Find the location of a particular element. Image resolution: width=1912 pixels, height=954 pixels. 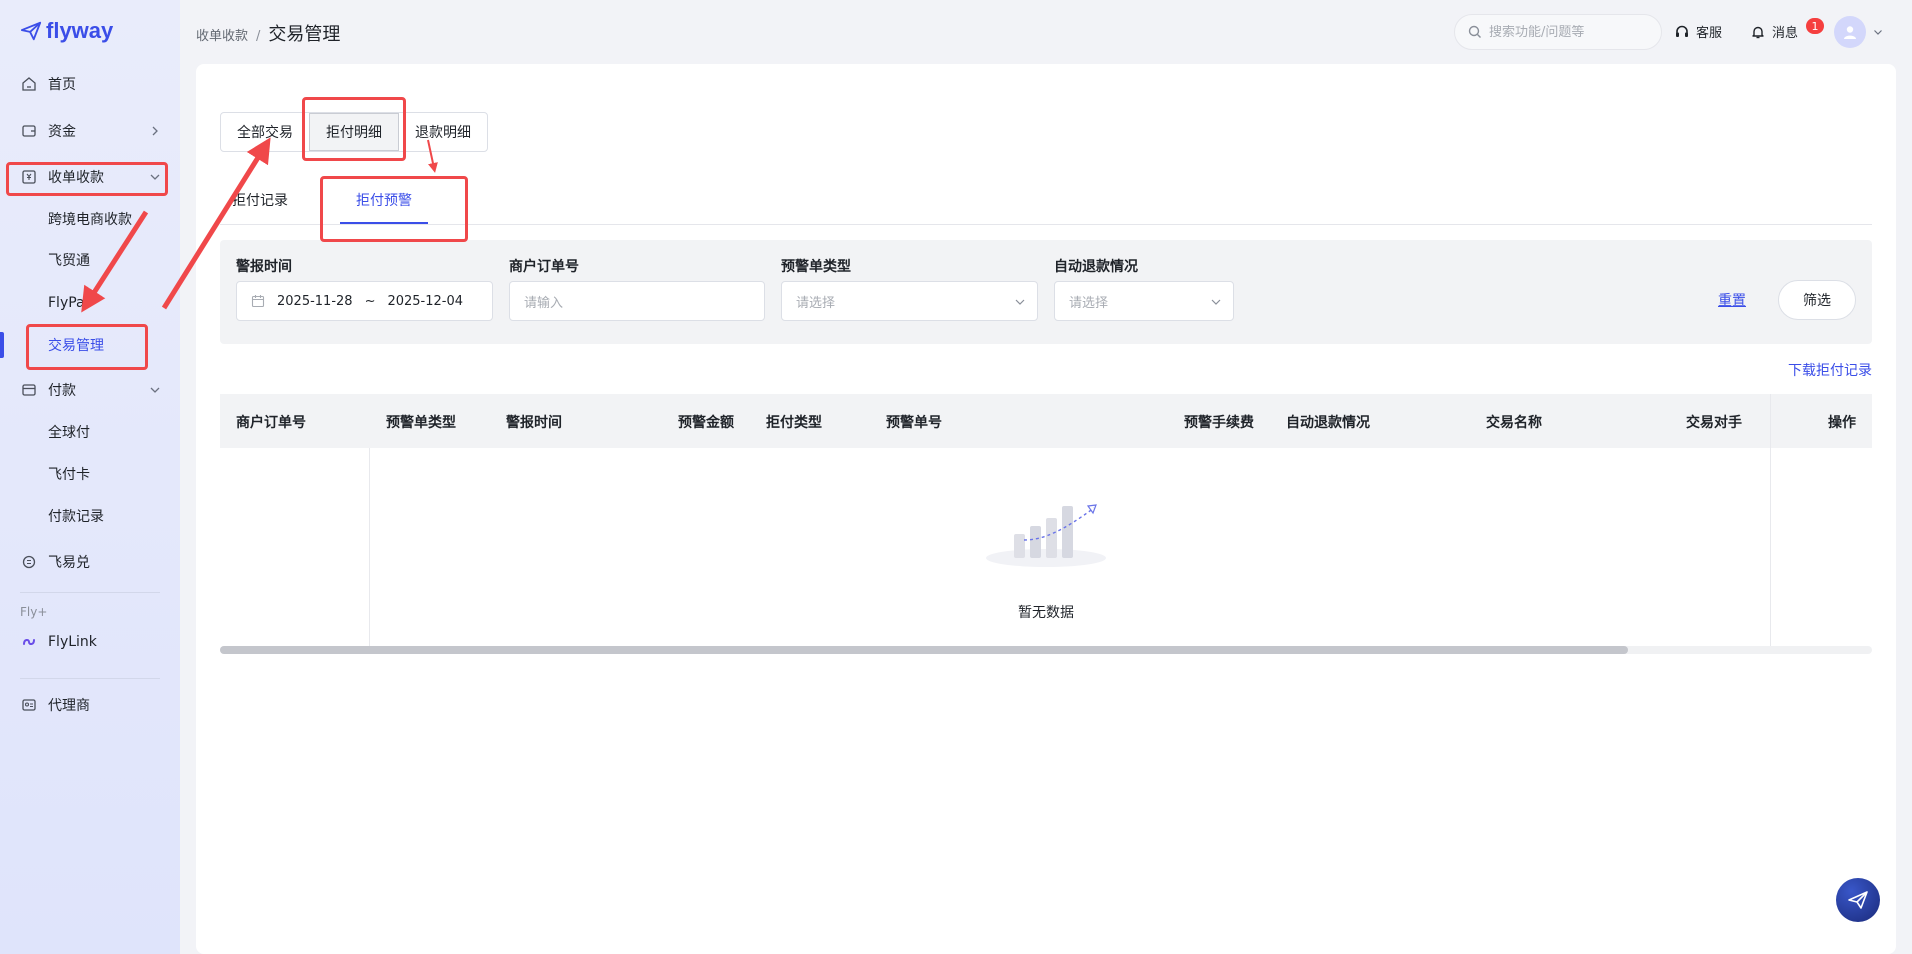

column-header: 预警金额 is located at coordinates (706, 423).